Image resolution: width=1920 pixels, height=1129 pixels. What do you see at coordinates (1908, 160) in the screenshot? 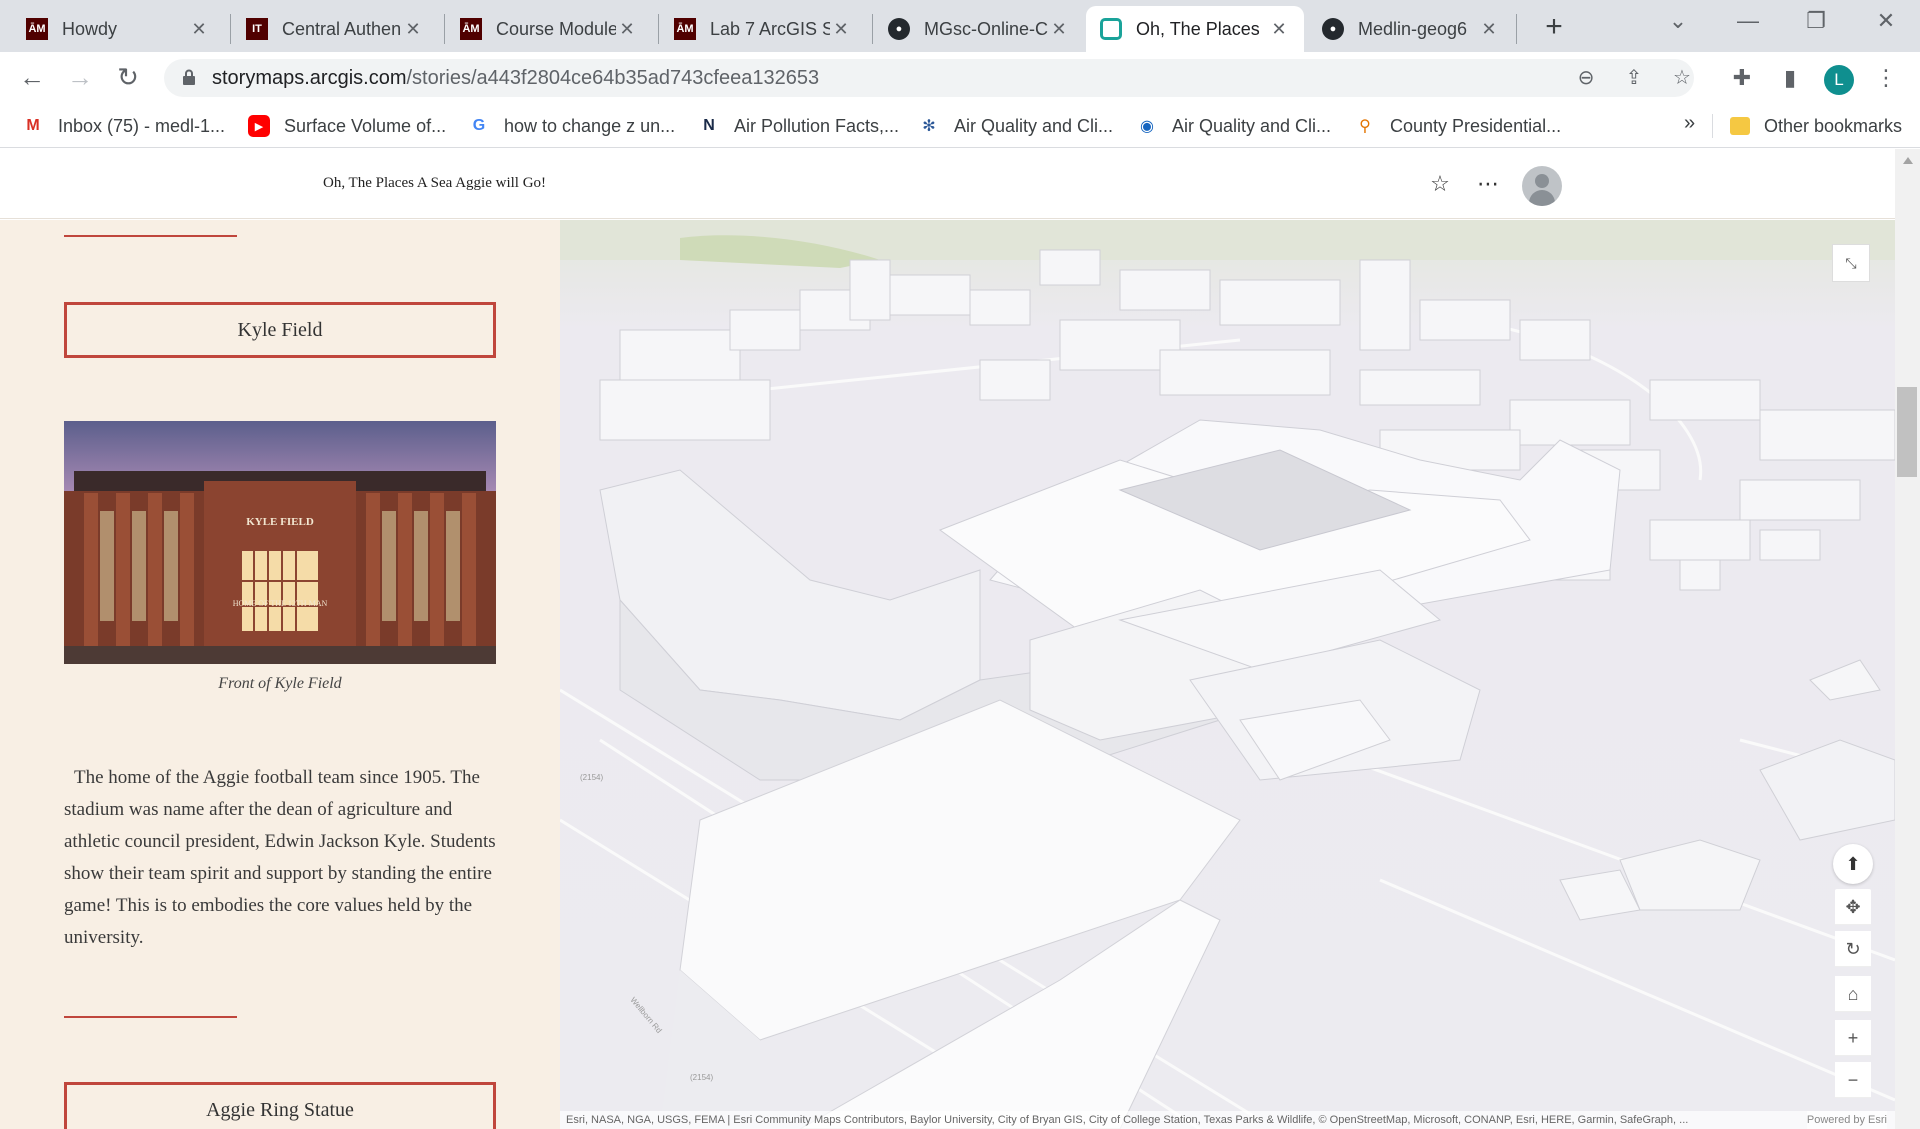
I see `scroll-up-arrow-icon` at bounding box center [1908, 160].